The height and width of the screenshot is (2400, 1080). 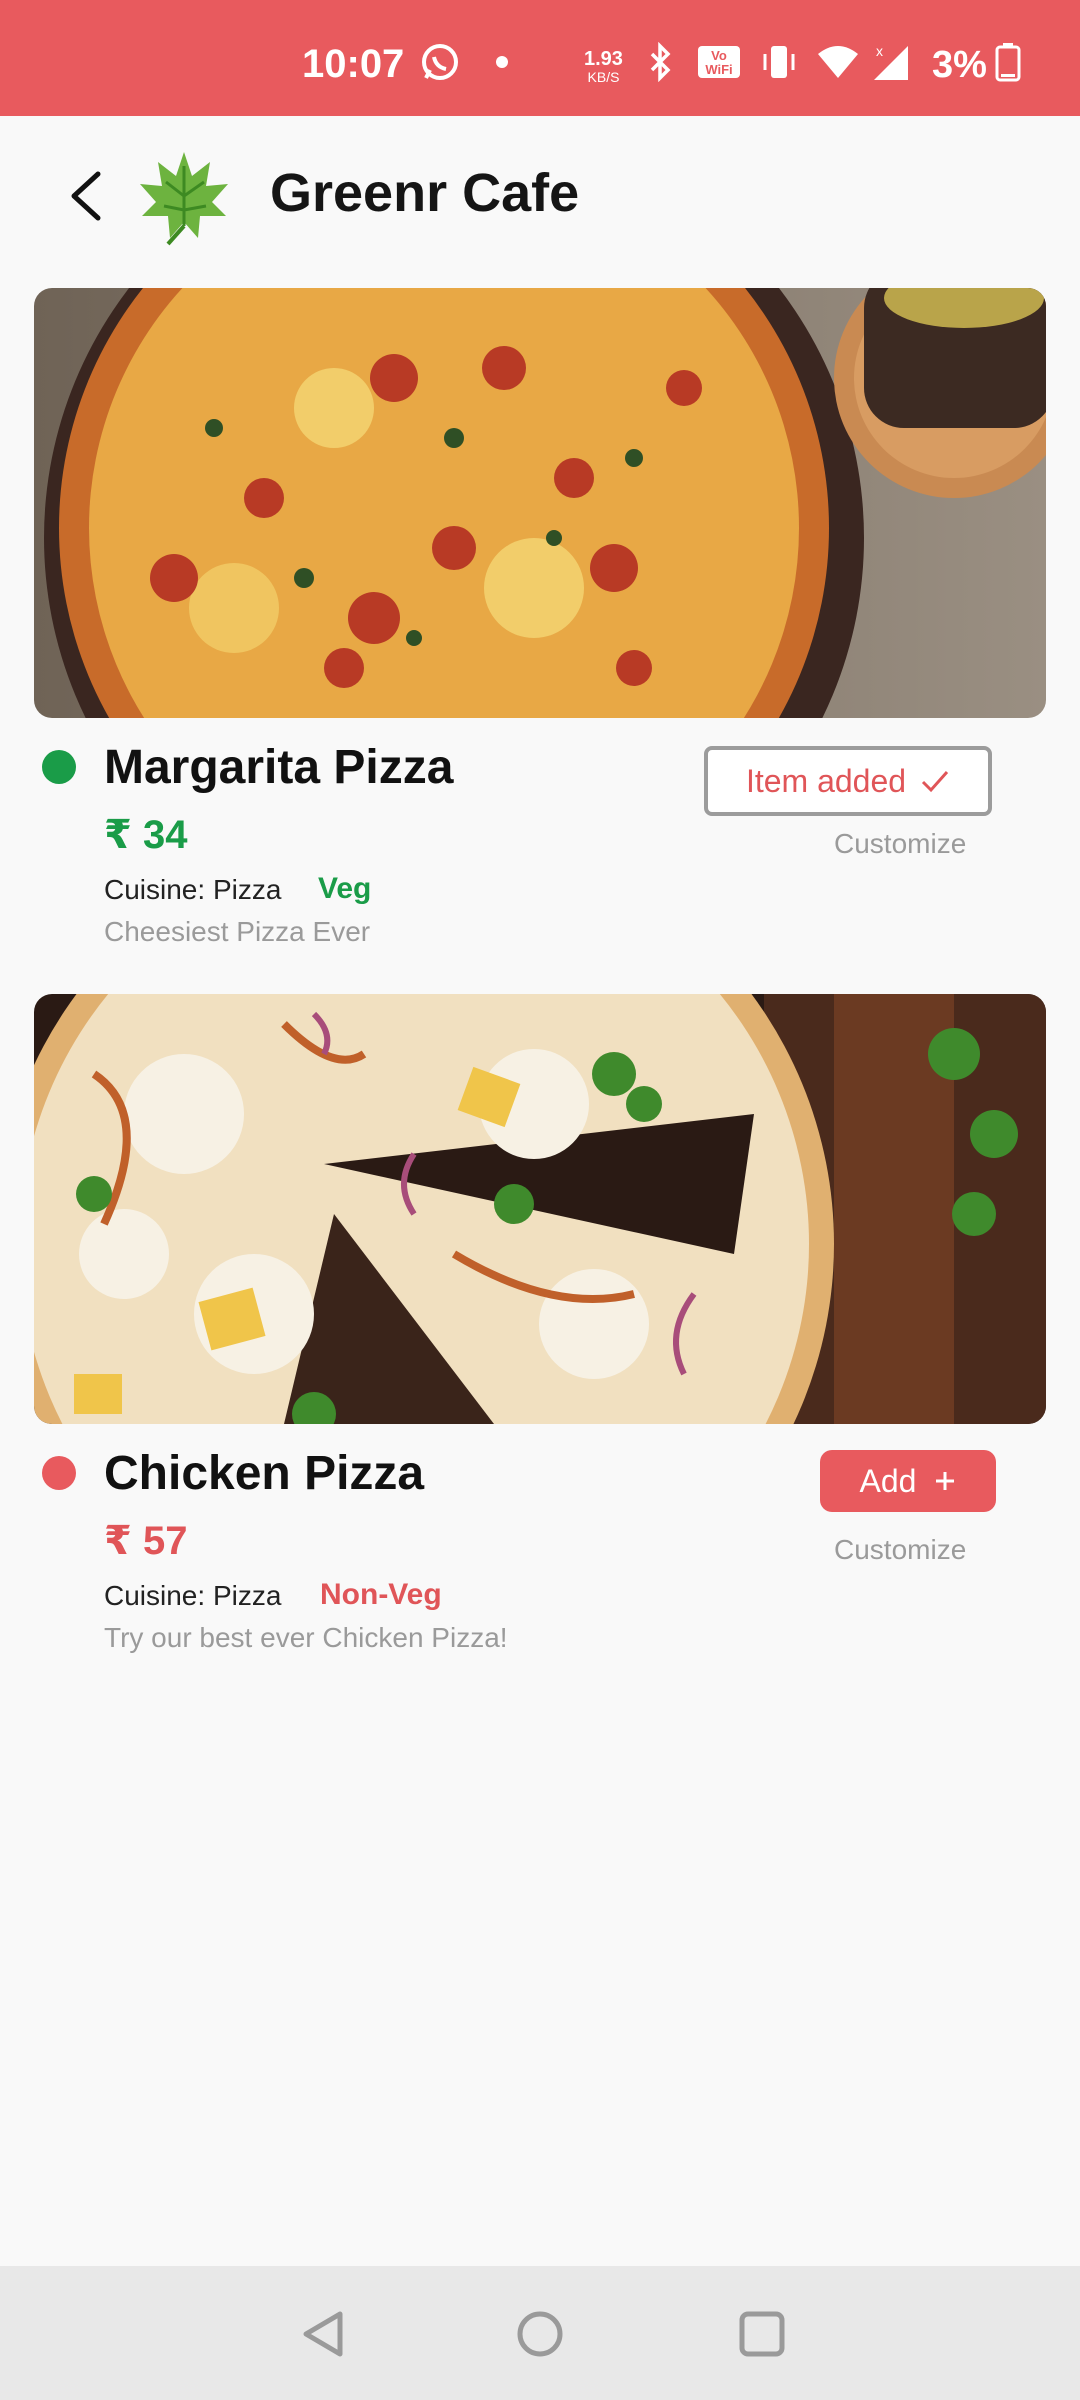 I want to click on bluetooth-icon, so click(x=661, y=62).